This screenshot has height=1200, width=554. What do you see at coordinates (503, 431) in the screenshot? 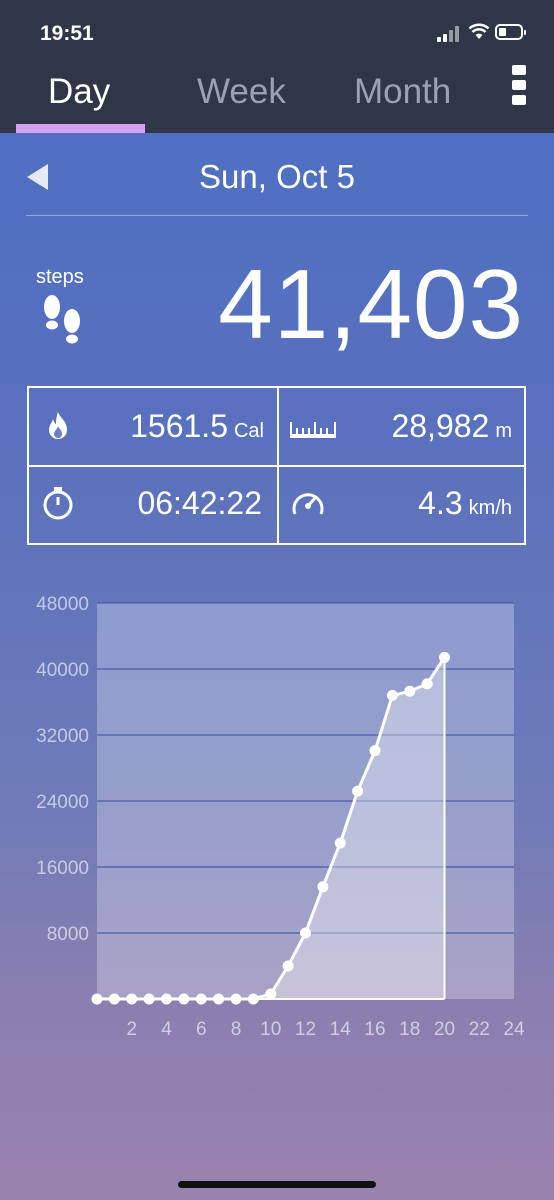
I see `distance-unit: m` at bounding box center [503, 431].